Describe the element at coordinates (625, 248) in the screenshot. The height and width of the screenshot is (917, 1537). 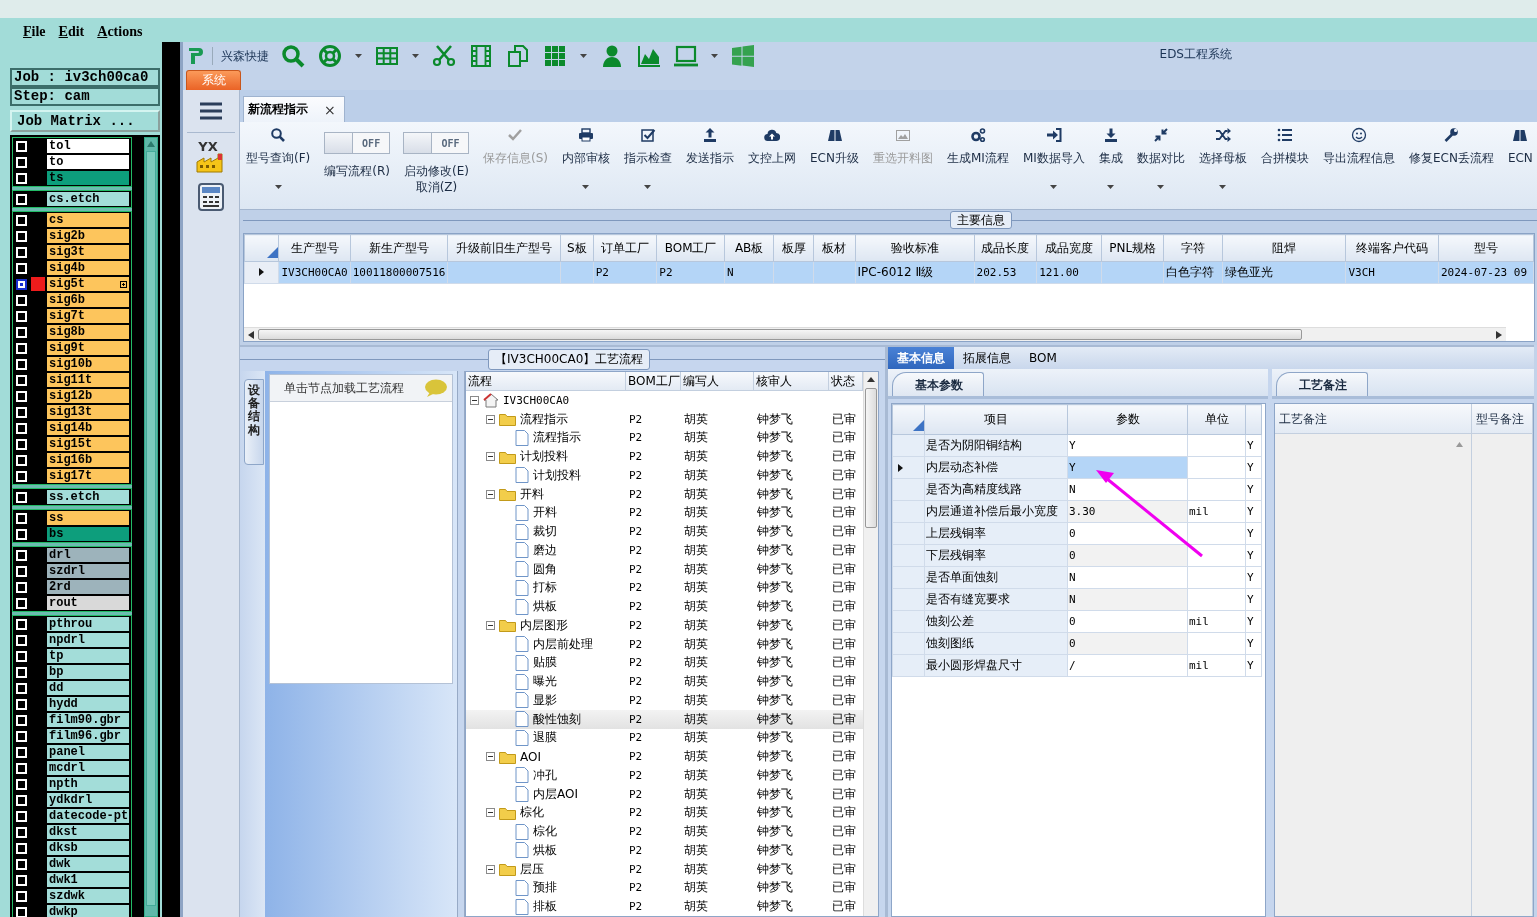
I see `column-header: 订单工厂` at that location.